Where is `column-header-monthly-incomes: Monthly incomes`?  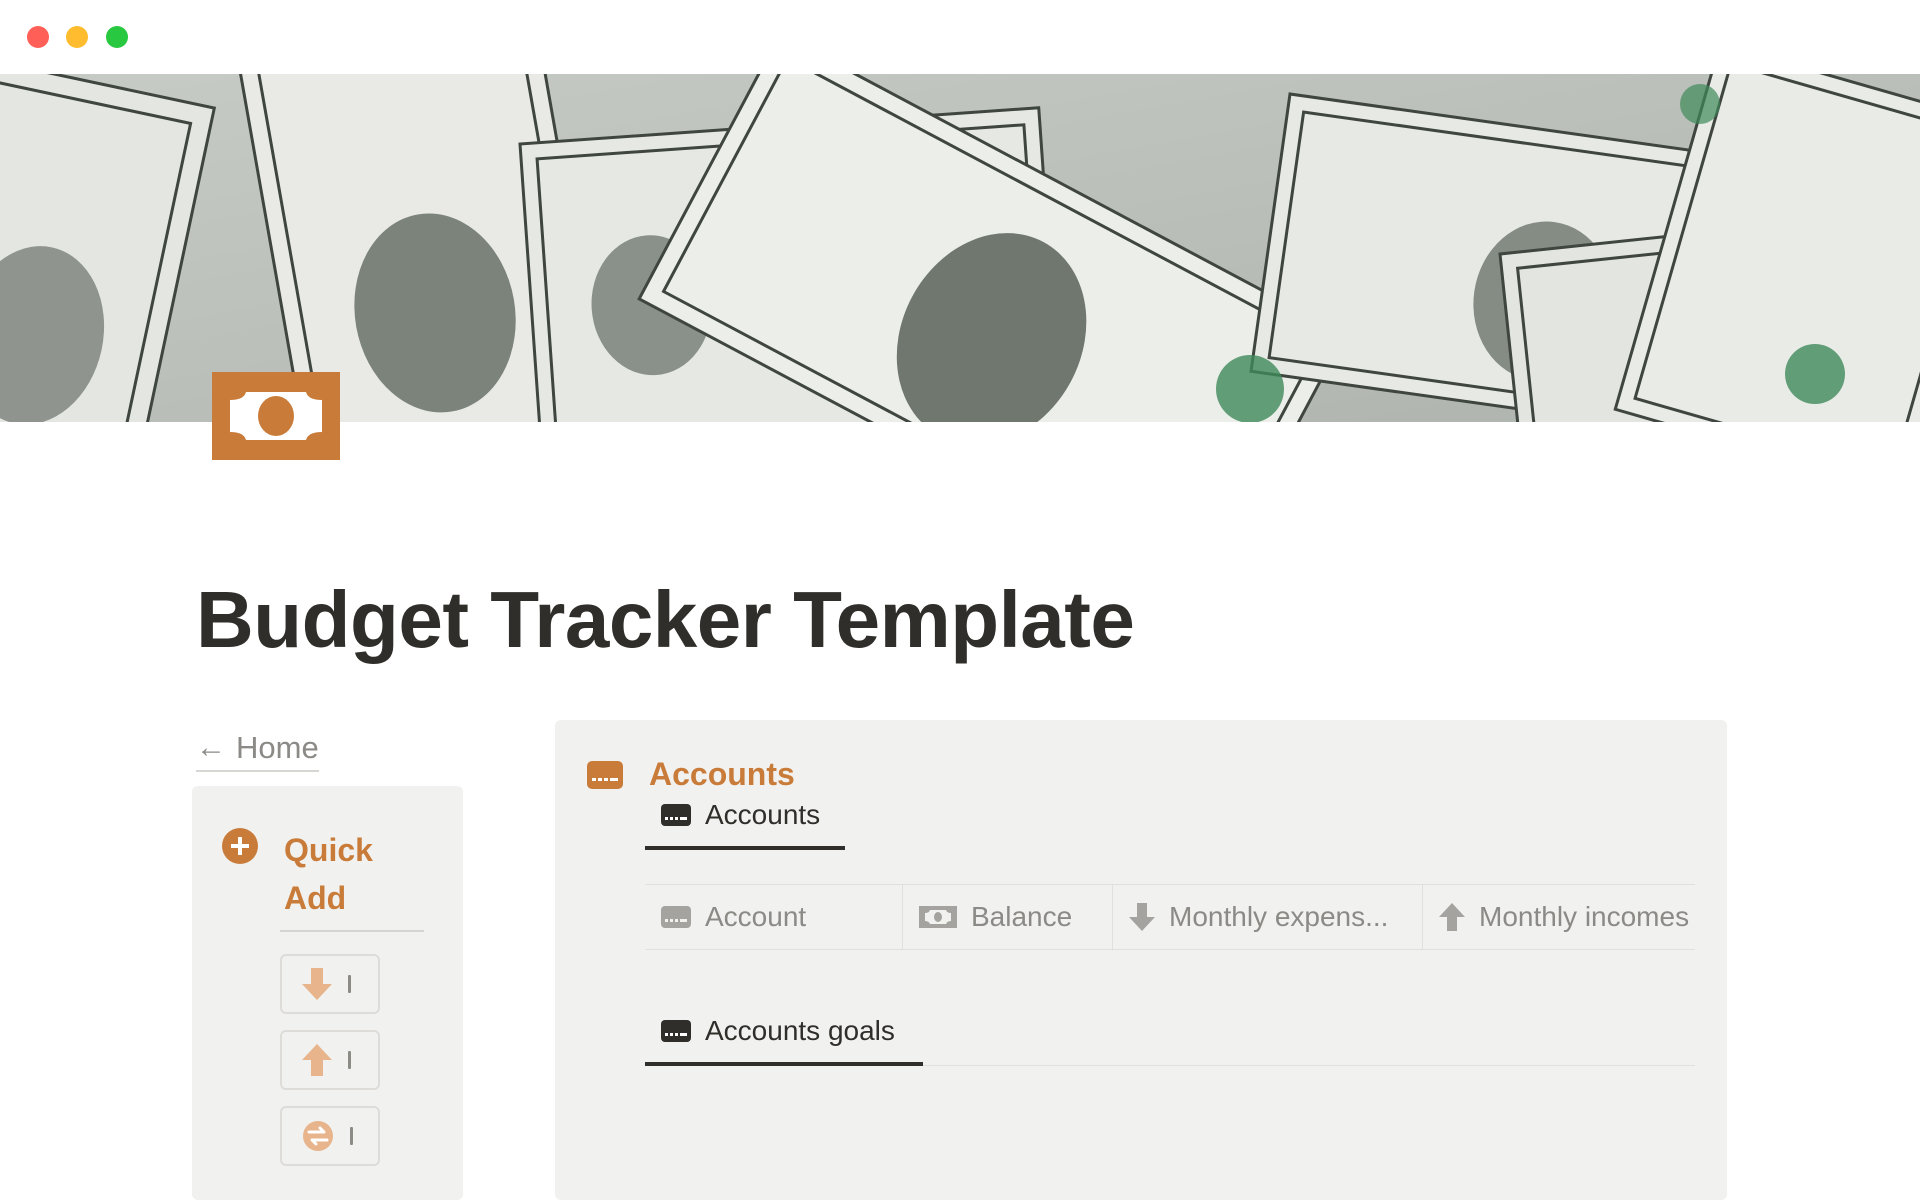
column-header-monthly-incomes: Monthly incomes is located at coordinates (1559, 916).